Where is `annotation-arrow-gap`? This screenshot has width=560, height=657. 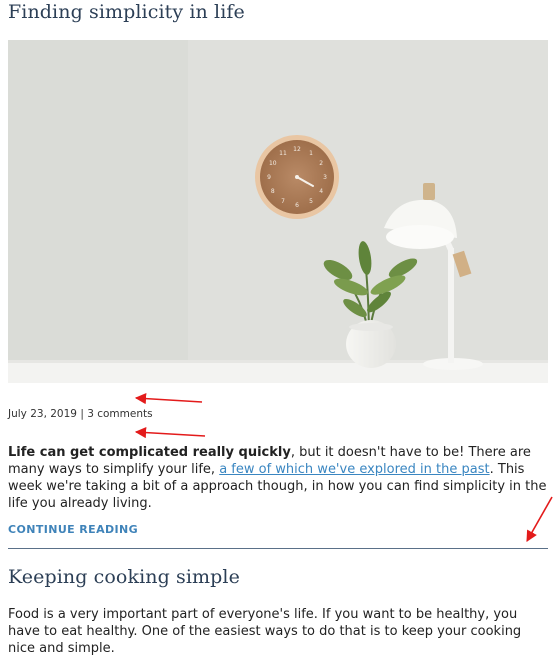
annotation-arrow-gap is located at coordinates (170, 432).